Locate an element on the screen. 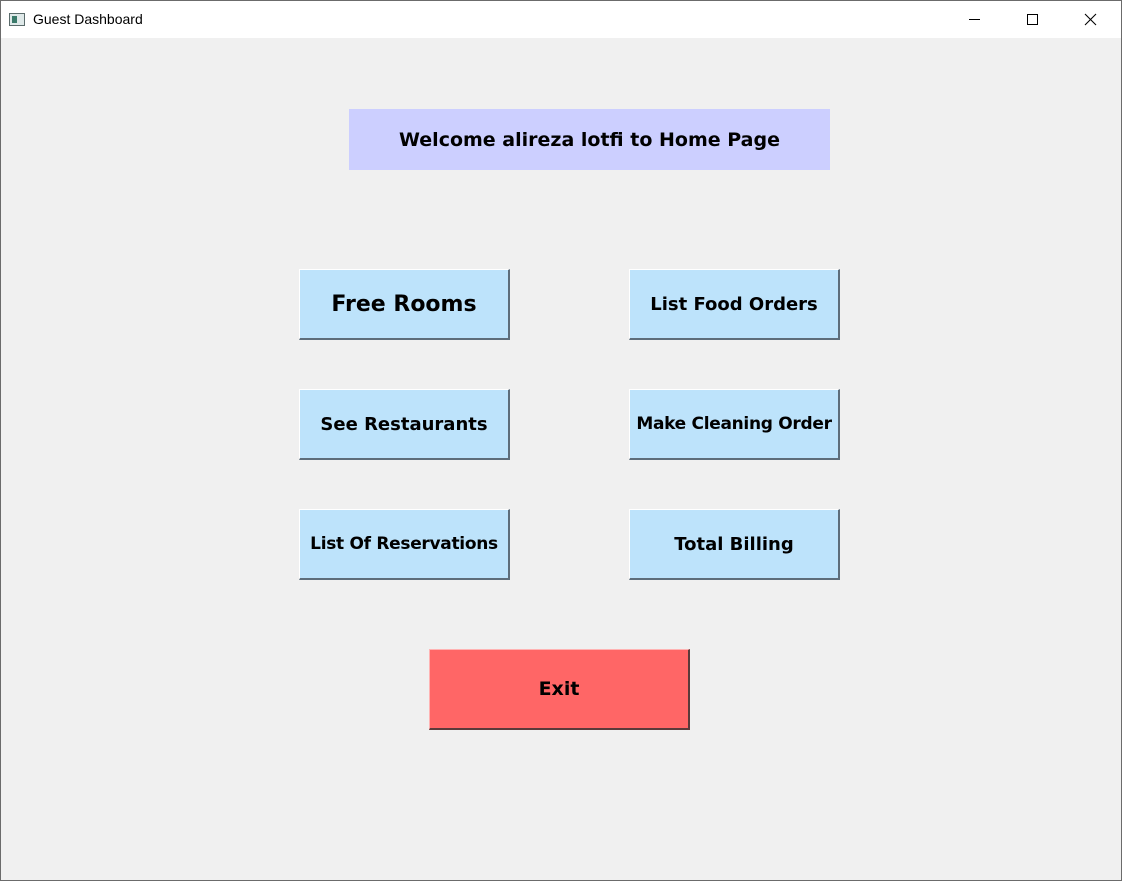 This screenshot has height=881, width=1122. minimize-button is located at coordinates (974, 19).